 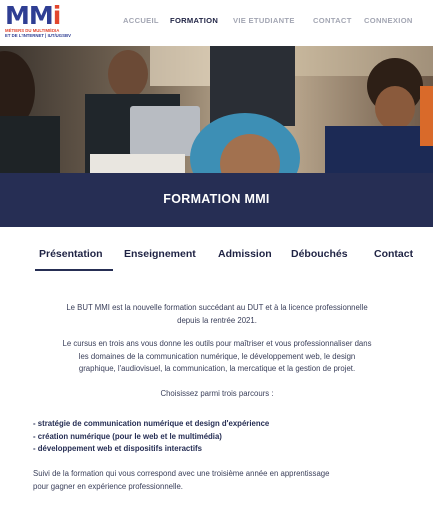 I want to click on tab-debouches: Débouchés, so click(x=319, y=254).